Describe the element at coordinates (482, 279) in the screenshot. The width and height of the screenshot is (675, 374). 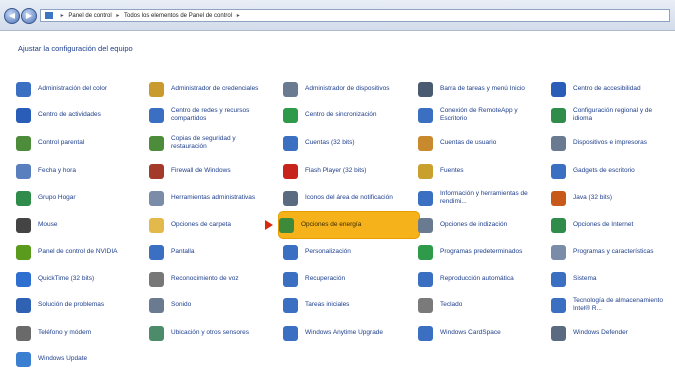
I see `control-panel-item: Reproducción automática` at that location.